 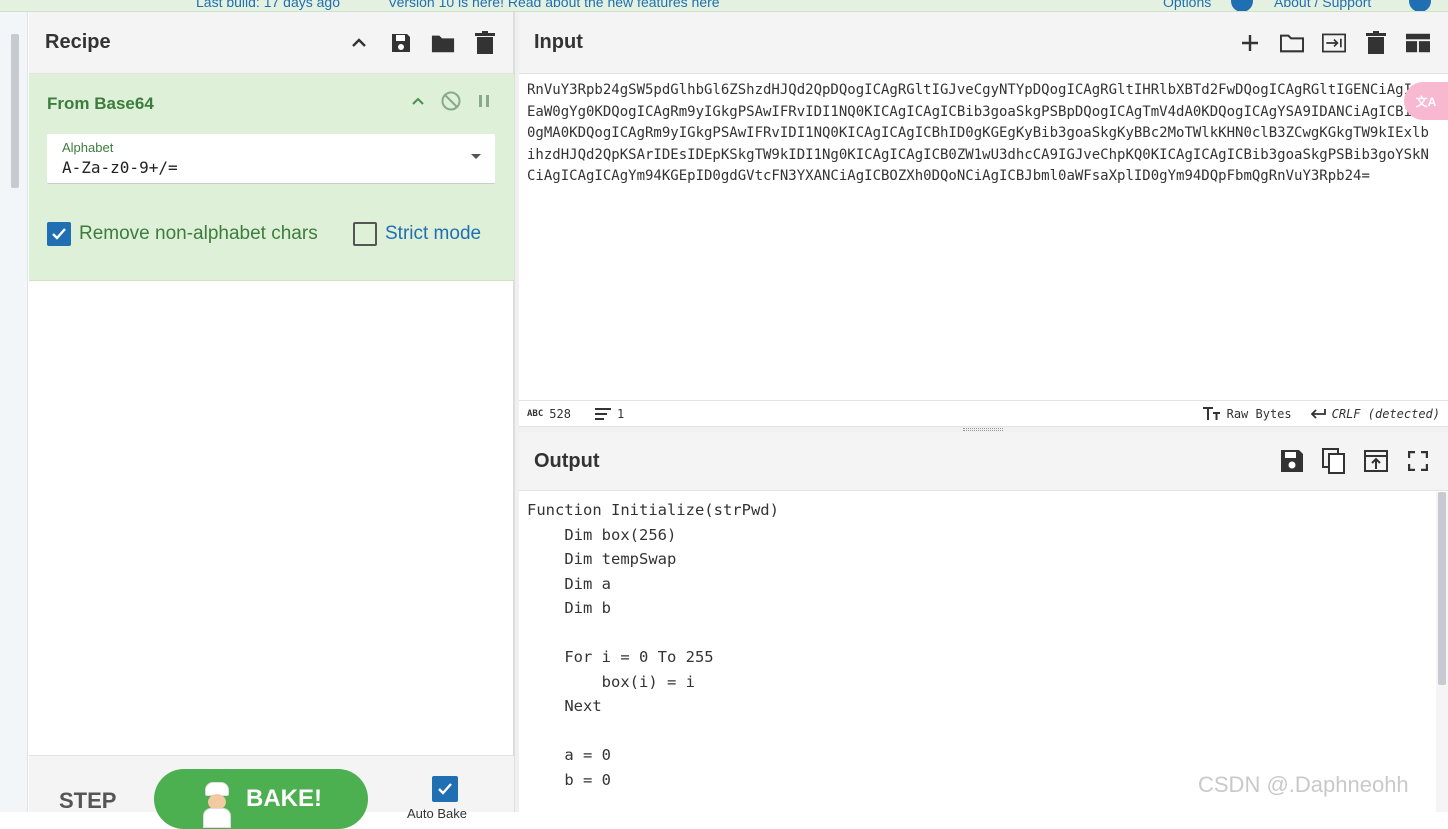 I want to click on gear-icon, so click(x=1242, y=5).